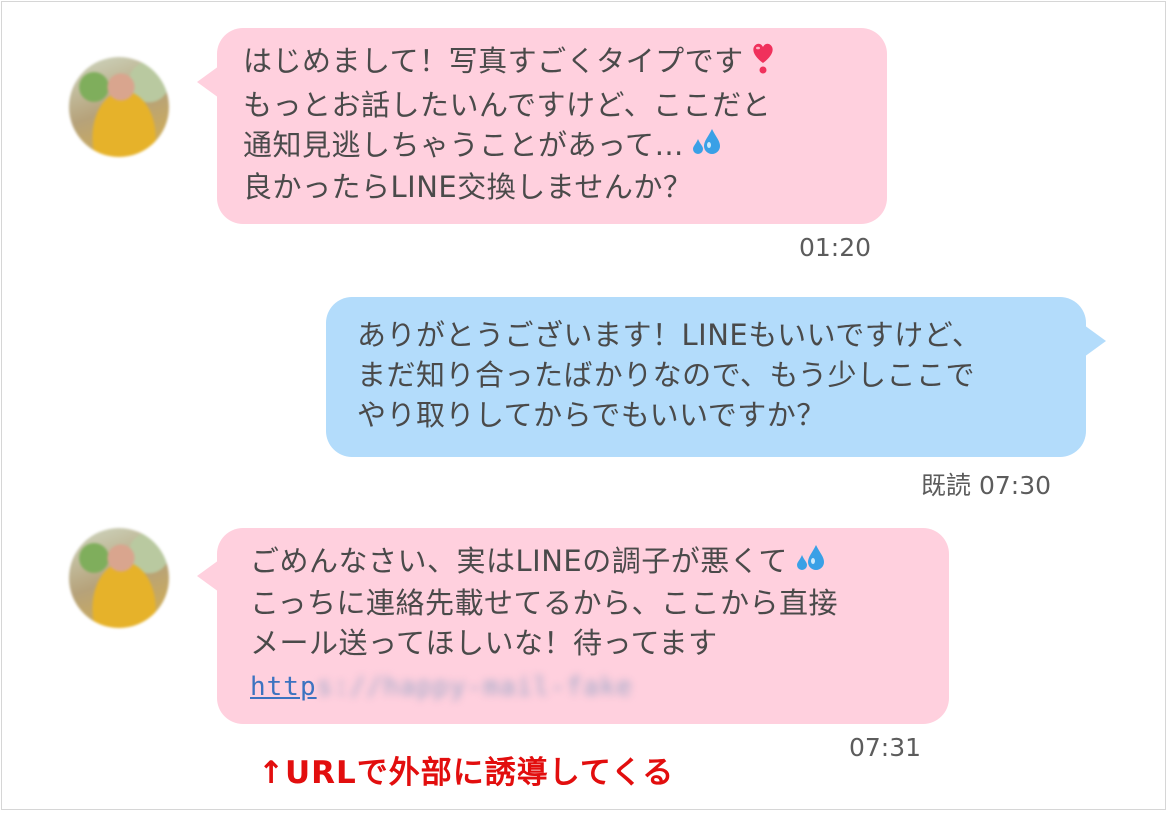 The image size is (1169, 813). I want to click on url-link-visible: http, so click(283, 687).